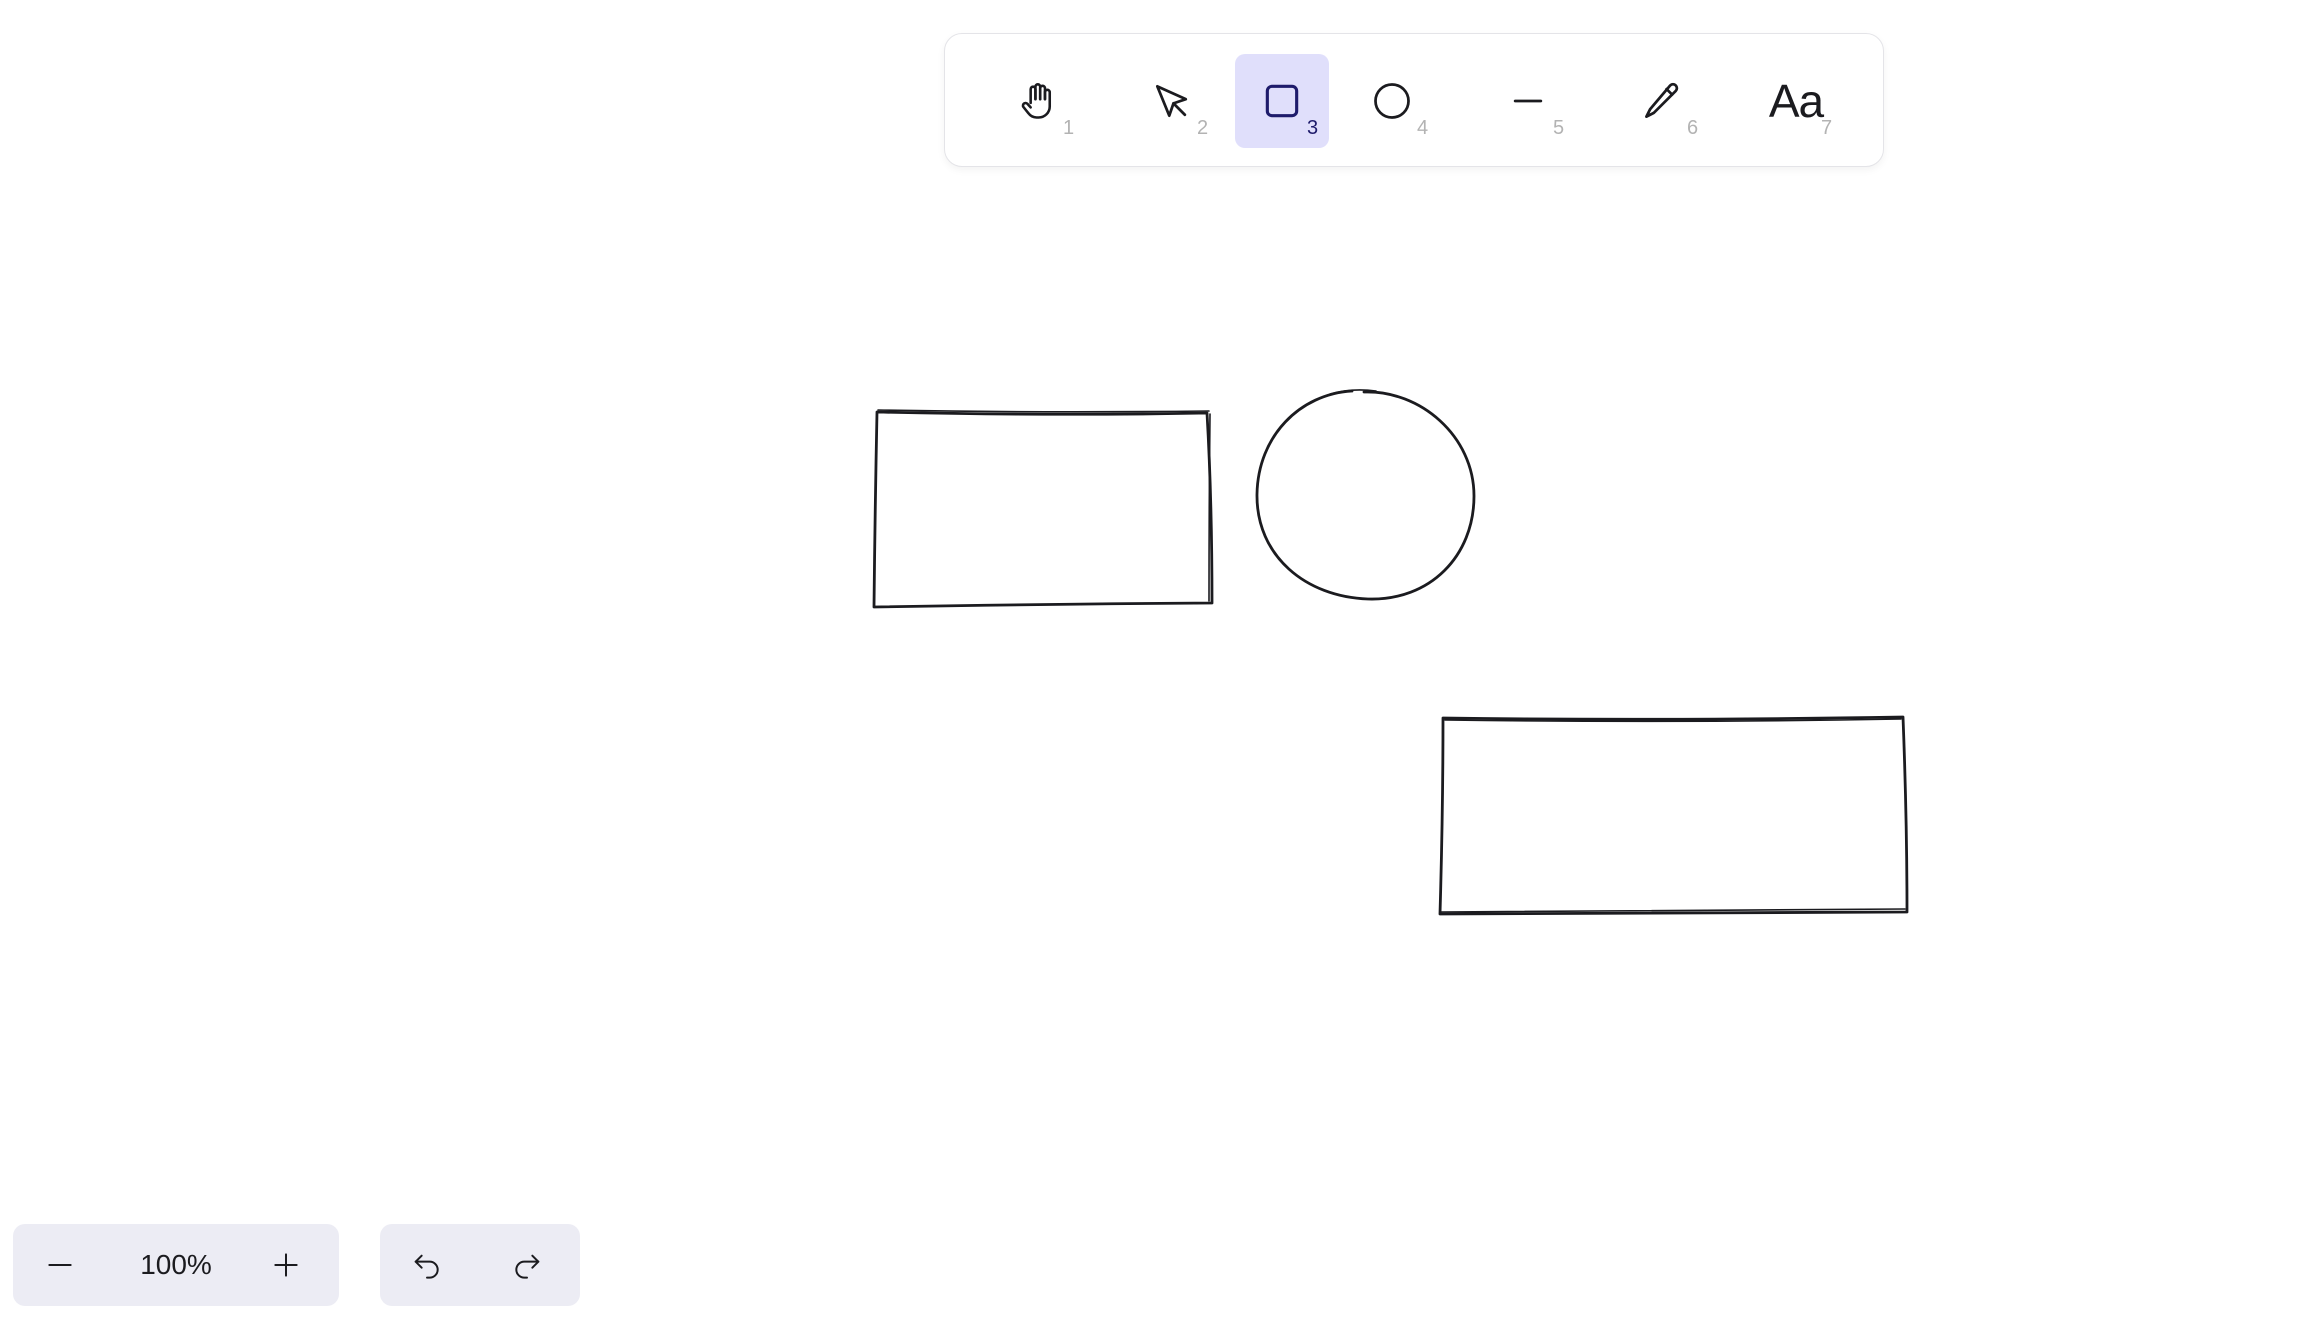 This screenshot has width=2308, height=1318. I want to click on zoom-out-button, so click(60, 1265).